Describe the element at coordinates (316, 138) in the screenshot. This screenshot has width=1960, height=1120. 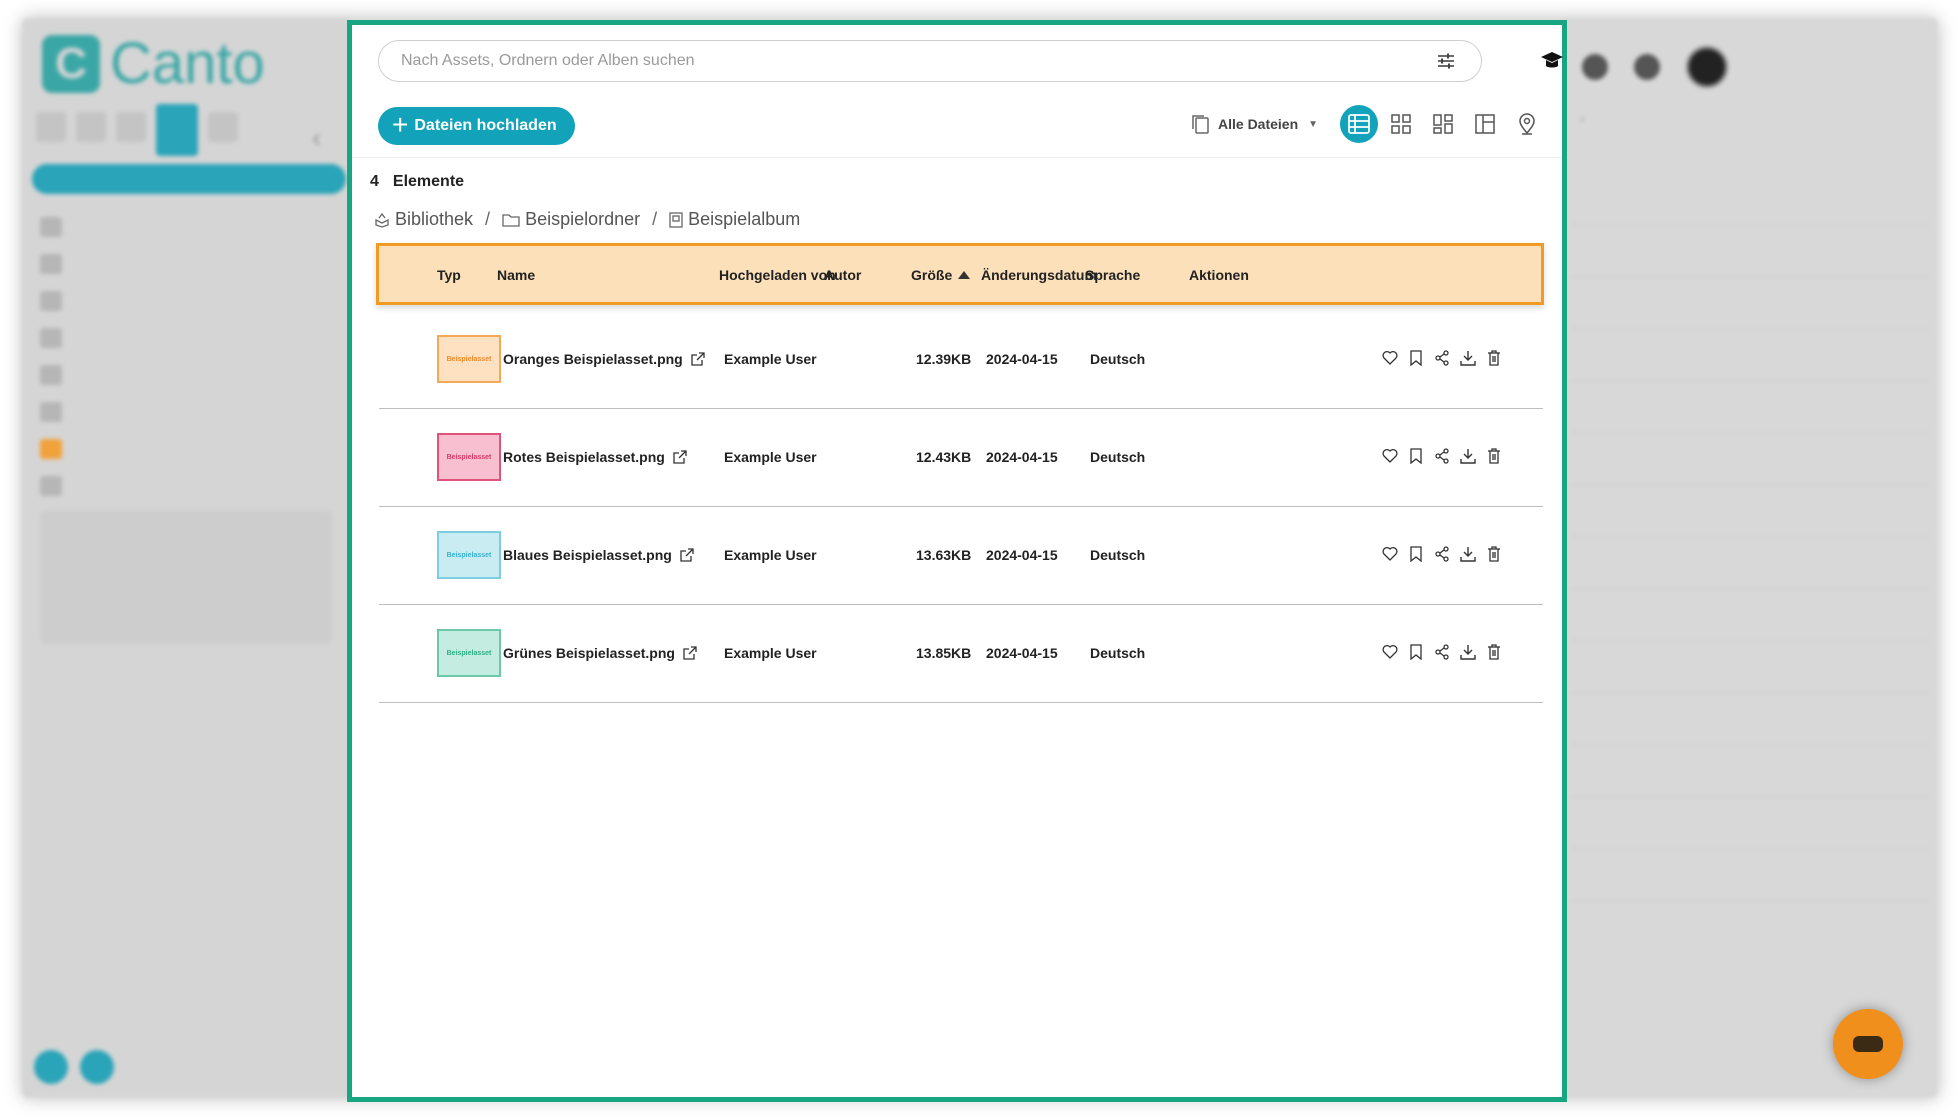
I see `collapse-sidebar-icon: ‹` at that location.